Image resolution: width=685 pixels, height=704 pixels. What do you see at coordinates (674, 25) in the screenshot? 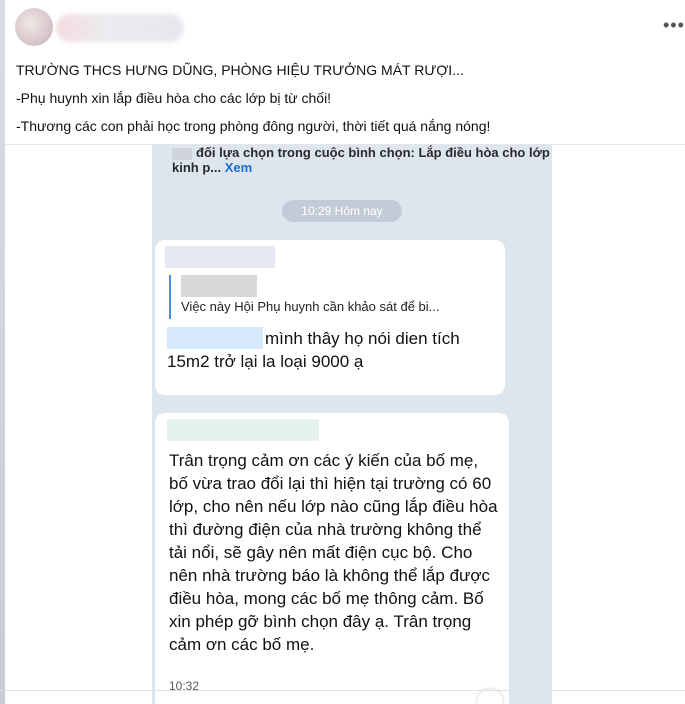
I see `more-horizontal-icon: •••` at bounding box center [674, 25].